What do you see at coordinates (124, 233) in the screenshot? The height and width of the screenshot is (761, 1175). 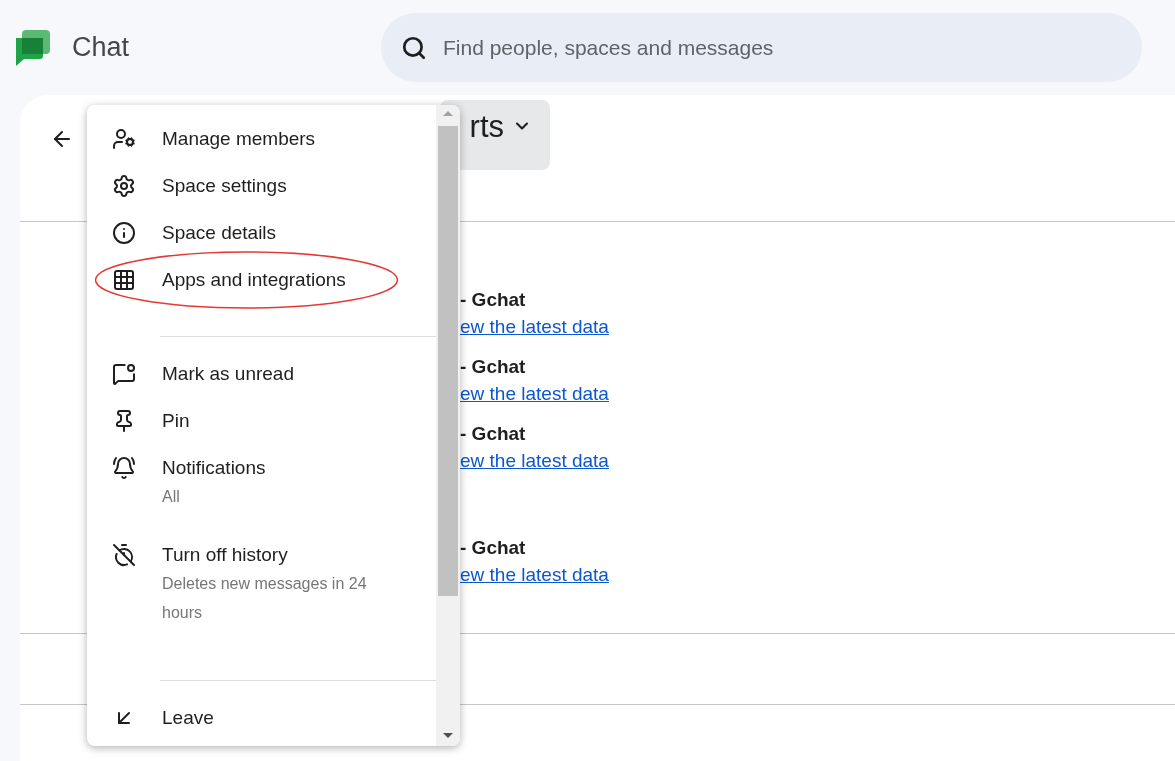 I see `info-icon` at bounding box center [124, 233].